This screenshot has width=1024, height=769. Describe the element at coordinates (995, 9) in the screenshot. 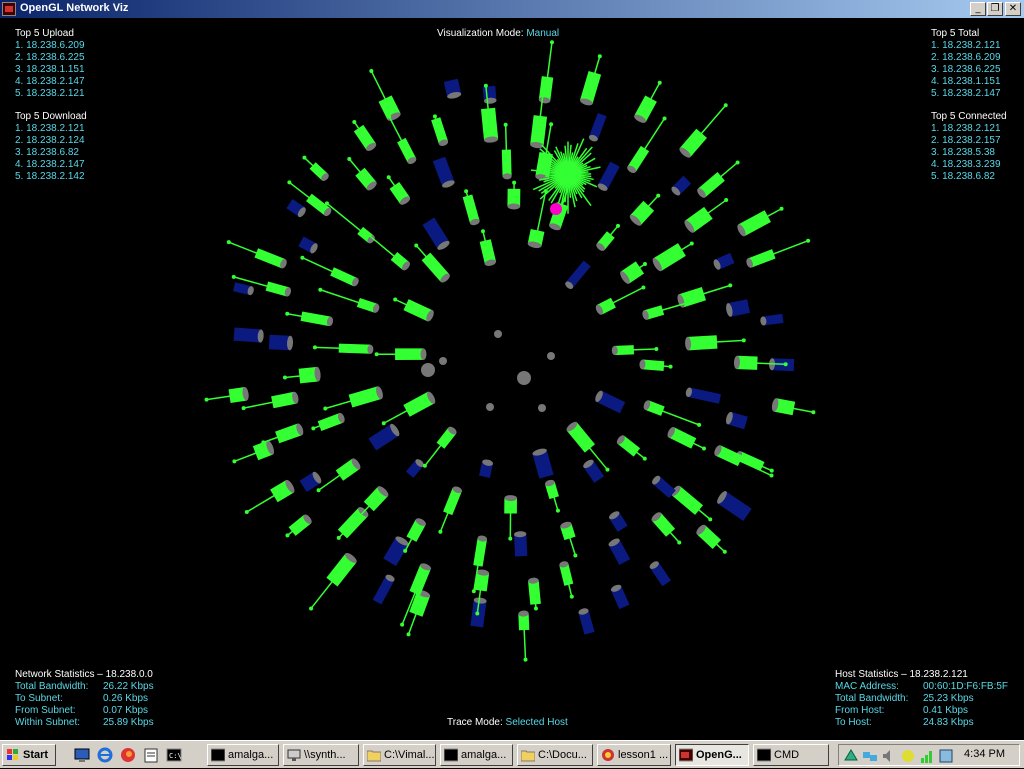

I see `maximize-button: ❐` at that location.